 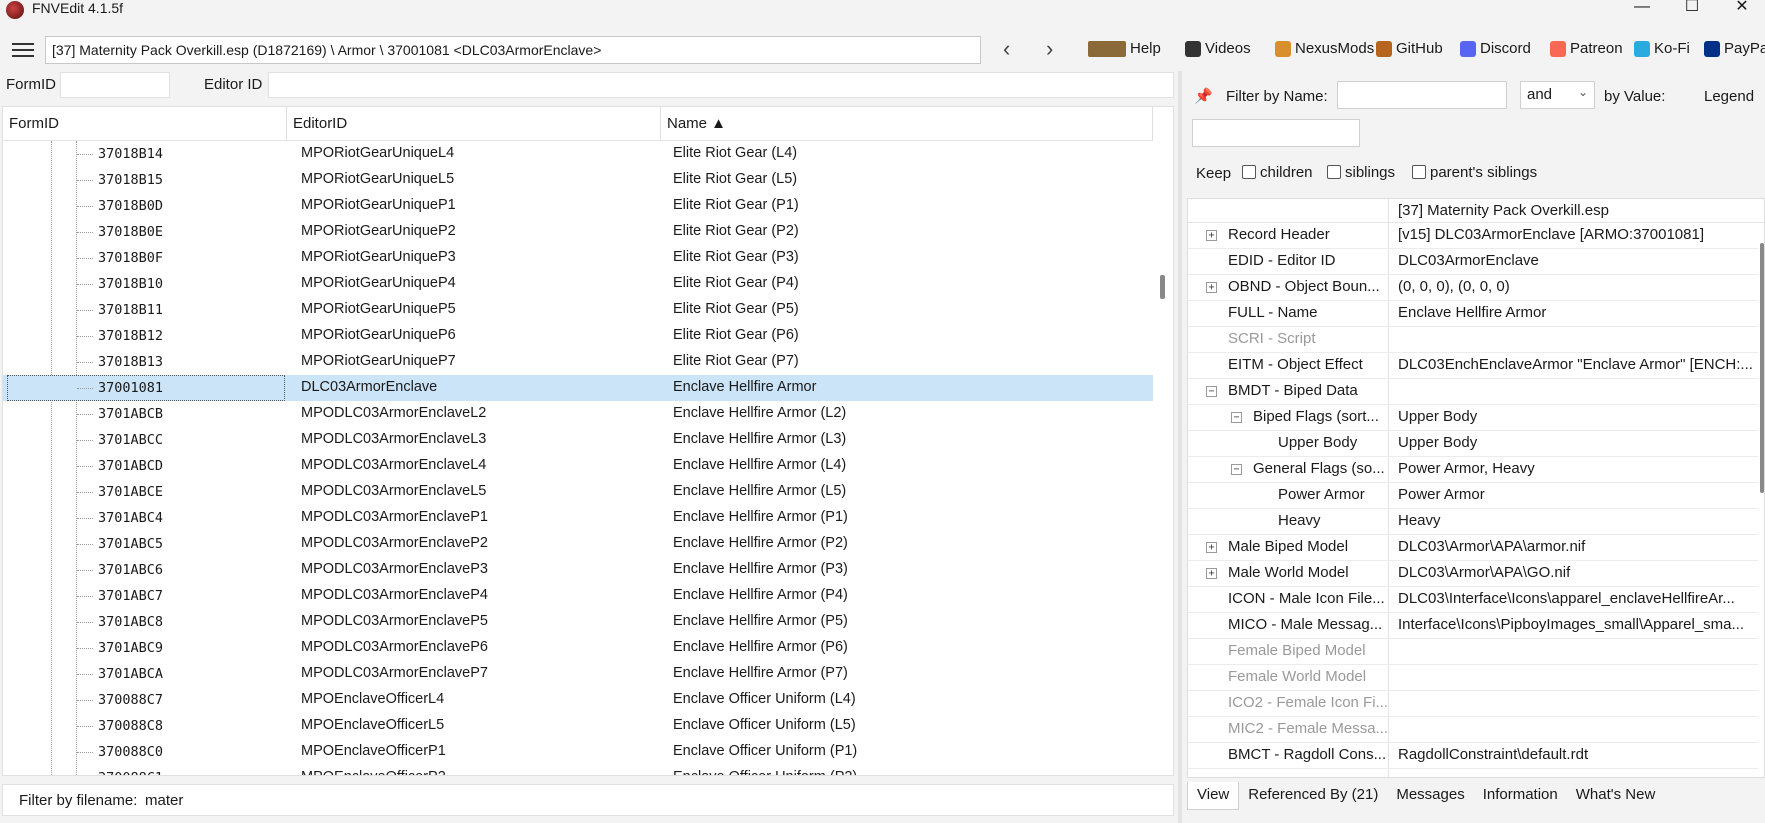 What do you see at coordinates (1476, 444) in the screenshot?
I see `record-field-row: Upper Body Upper Body` at bounding box center [1476, 444].